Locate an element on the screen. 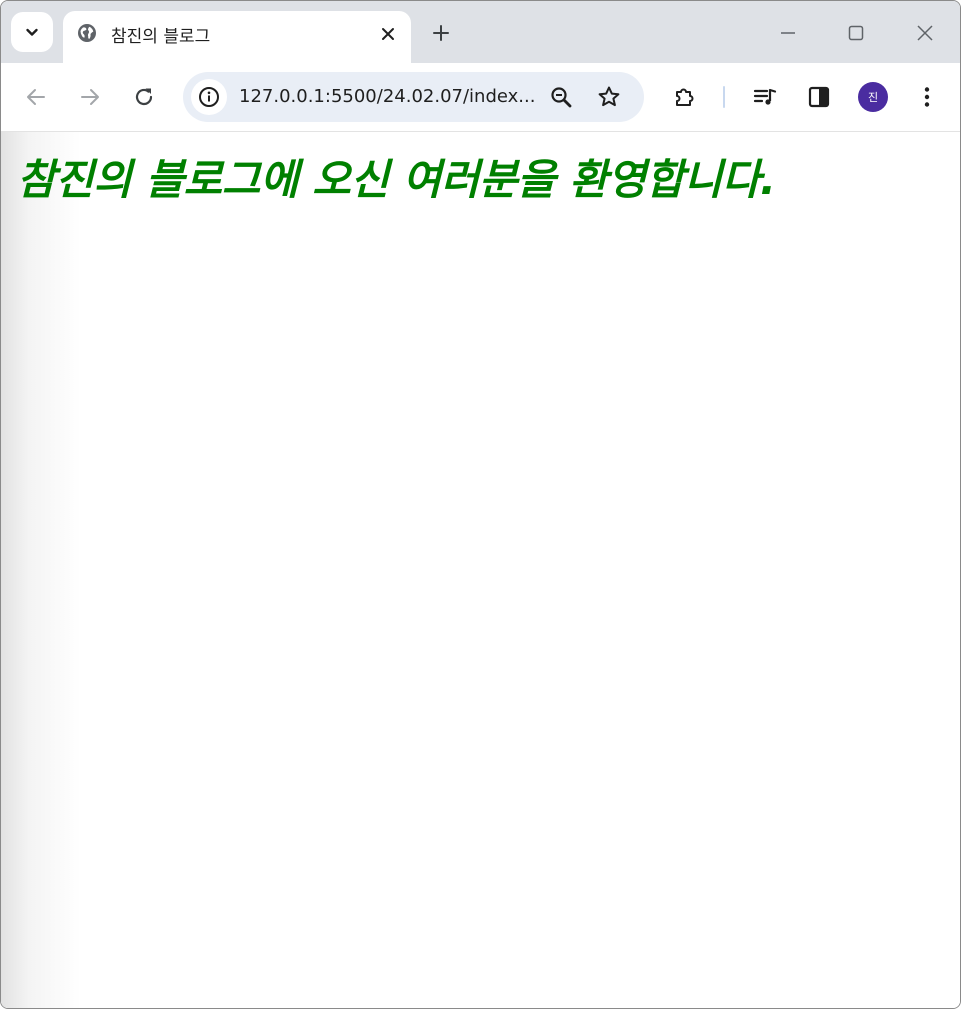 Image resolution: width=961 pixels, height=1009 pixels. bookmark-star-button is located at coordinates (609, 97).